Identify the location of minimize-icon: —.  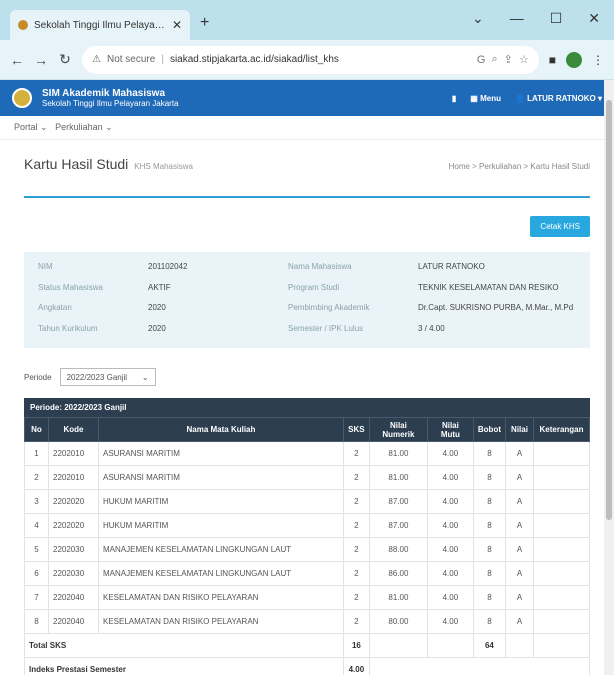
(517, 18).